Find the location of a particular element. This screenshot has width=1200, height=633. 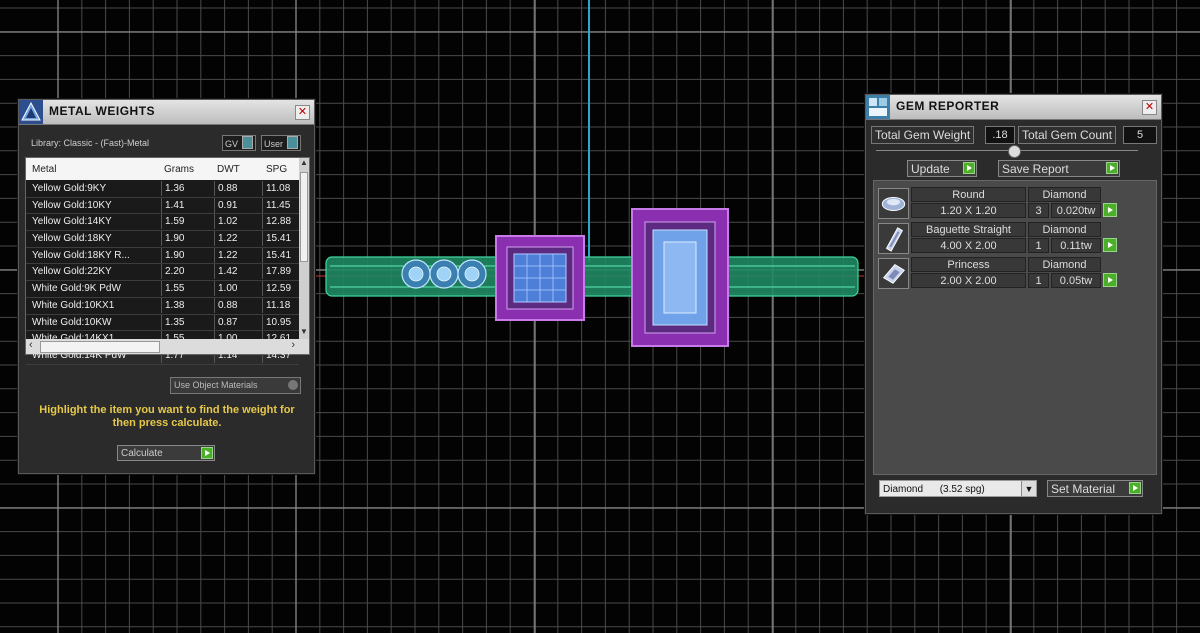

spg-cell: 11.08 is located at coordinates (281, 188).